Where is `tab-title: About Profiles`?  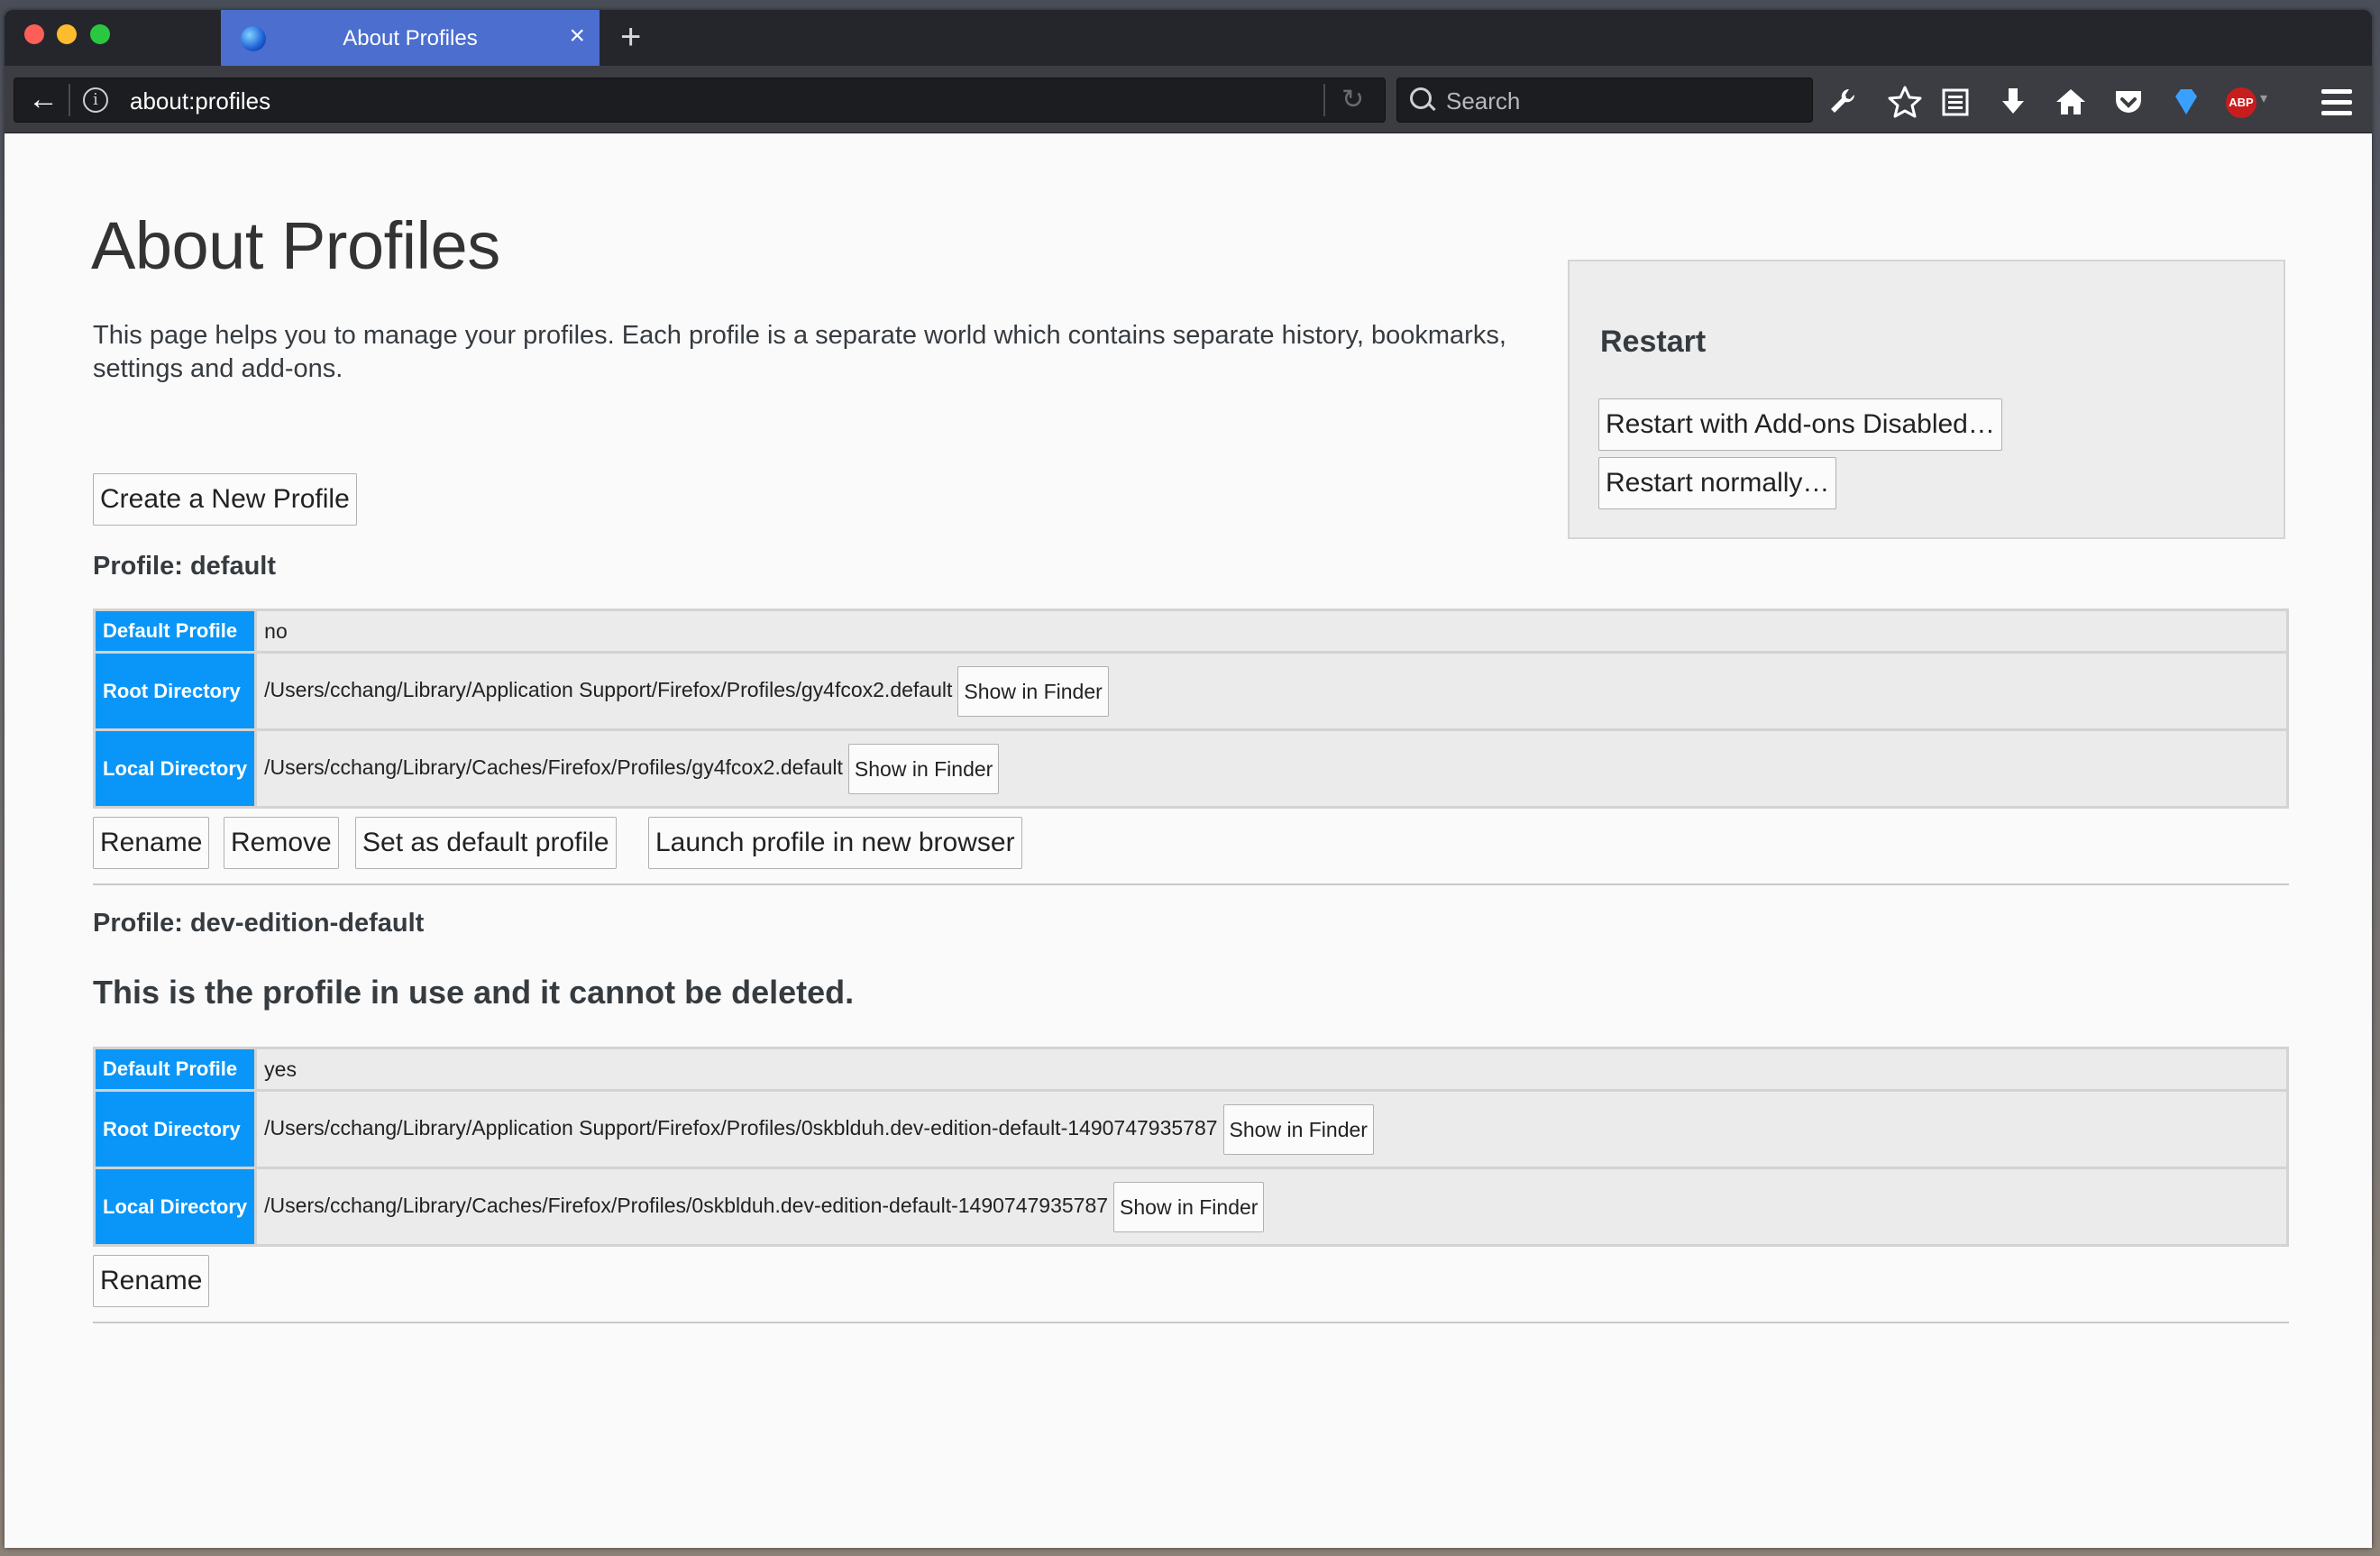
tab-title: About Profiles is located at coordinates (410, 38).